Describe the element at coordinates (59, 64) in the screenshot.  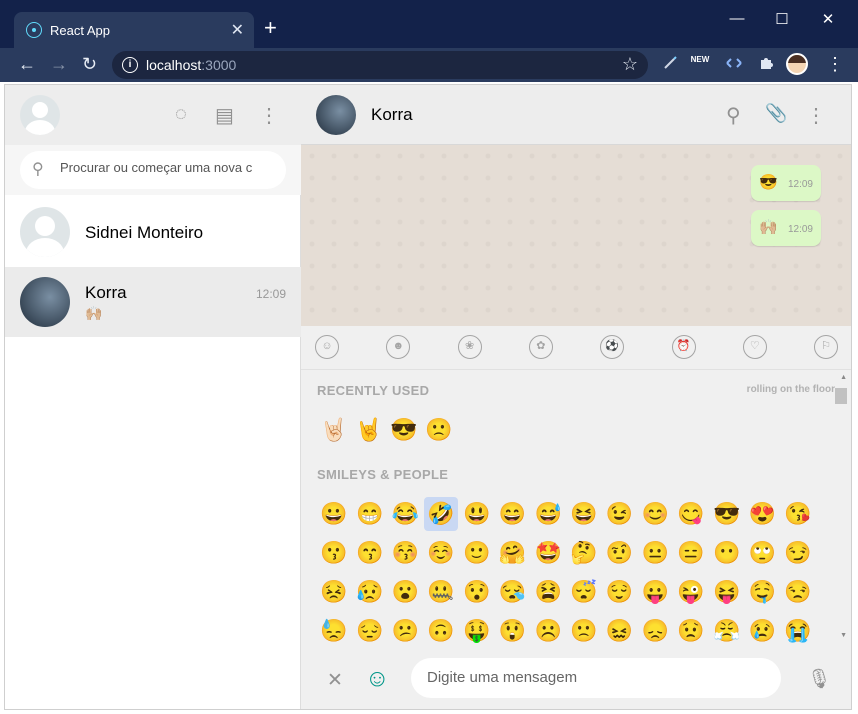
I see `forward-button: →` at that location.